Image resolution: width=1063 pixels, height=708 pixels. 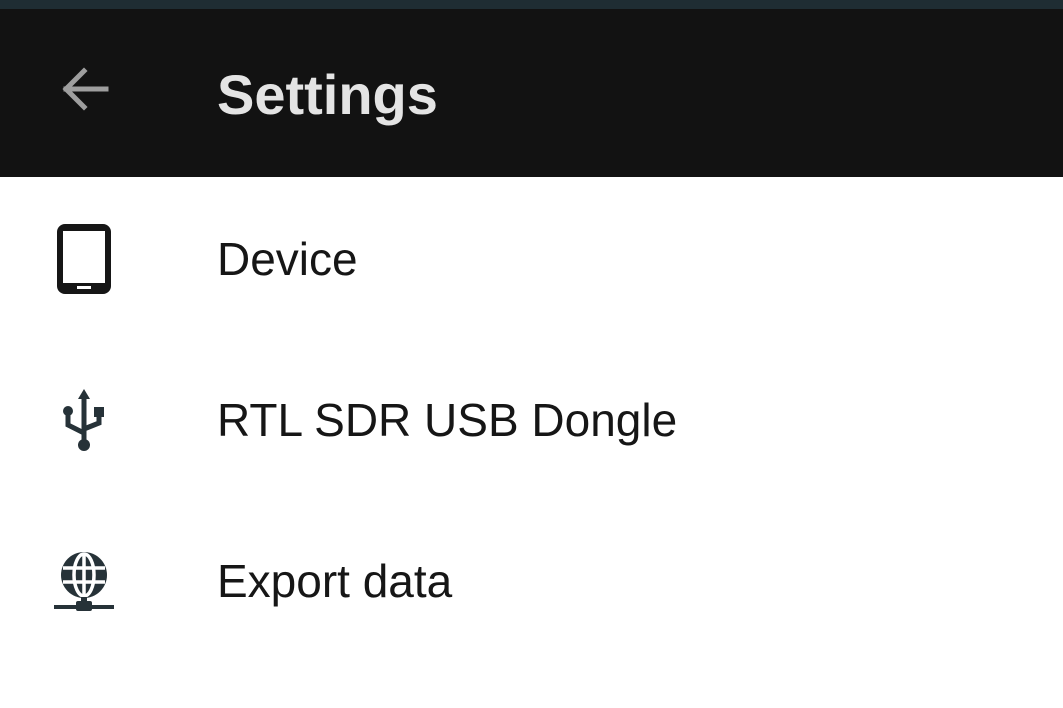 I want to click on back-button, so click(x=84, y=89).